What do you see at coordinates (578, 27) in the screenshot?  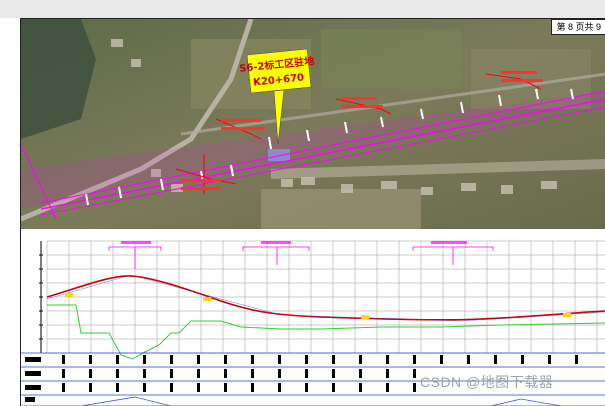 I see `page-number-label: 第 8 页共 9` at bounding box center [578, 27].